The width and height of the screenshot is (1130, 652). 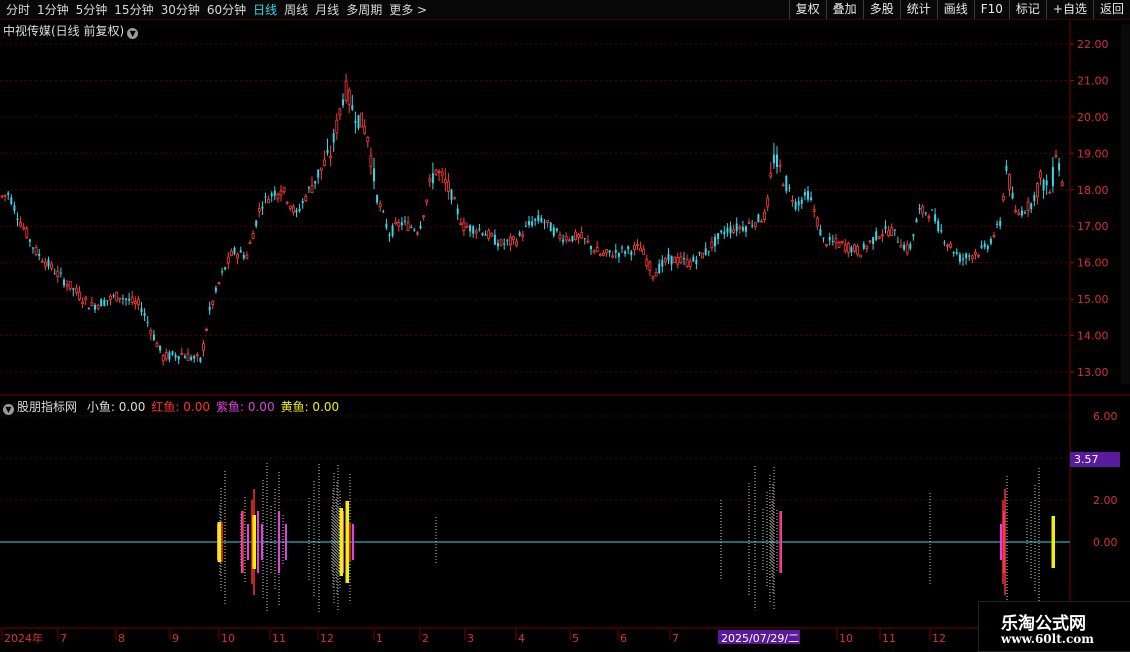 What do you see at coordinates (1069, 9) in the screenshot?
I see `tool-button: +自选` at bounding box center [1069, 9].